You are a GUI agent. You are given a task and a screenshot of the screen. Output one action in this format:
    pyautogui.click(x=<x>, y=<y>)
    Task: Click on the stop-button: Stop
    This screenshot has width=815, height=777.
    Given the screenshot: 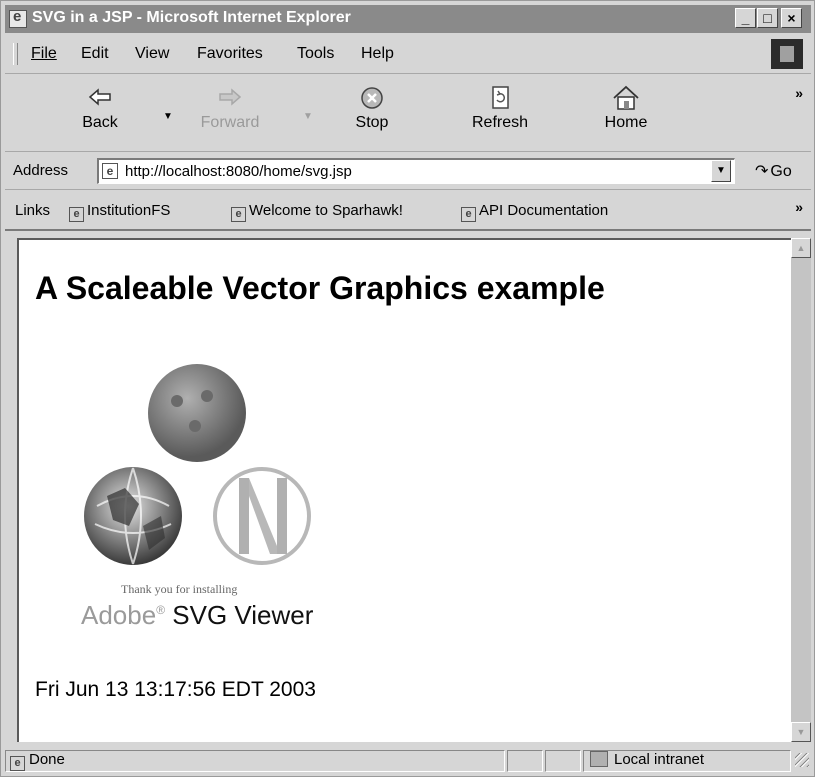 What is the action you would take?
    pyautogui.click(x=372, y=113)
    